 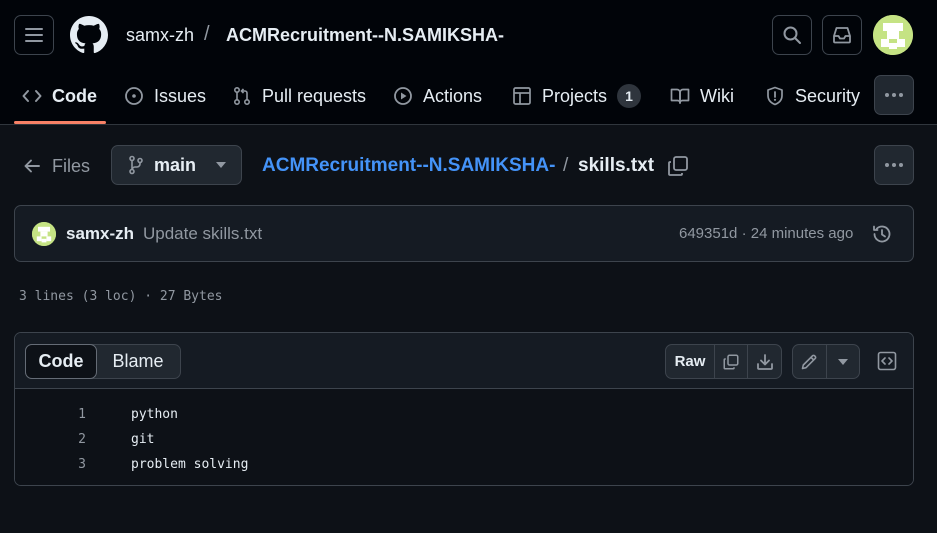 I want to click on tab-wiki-label: Wiki, so click(x=717, y=95).